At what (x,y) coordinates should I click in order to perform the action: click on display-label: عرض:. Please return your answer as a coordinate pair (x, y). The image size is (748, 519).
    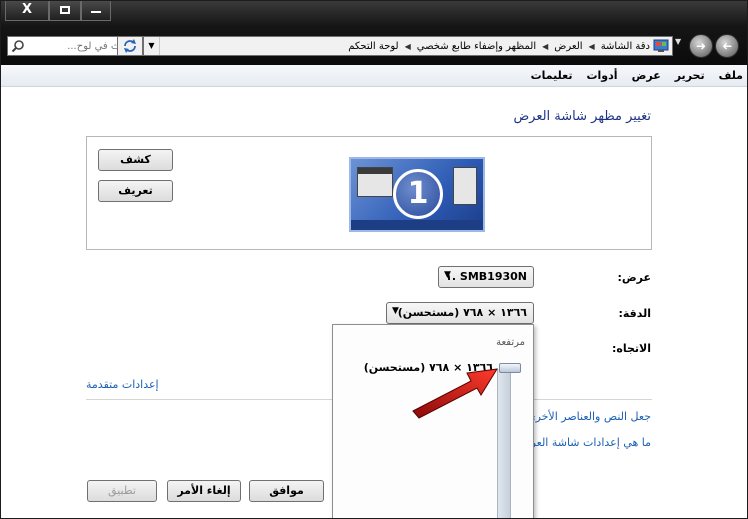
    Looking at the image, I should click on (634, 277).